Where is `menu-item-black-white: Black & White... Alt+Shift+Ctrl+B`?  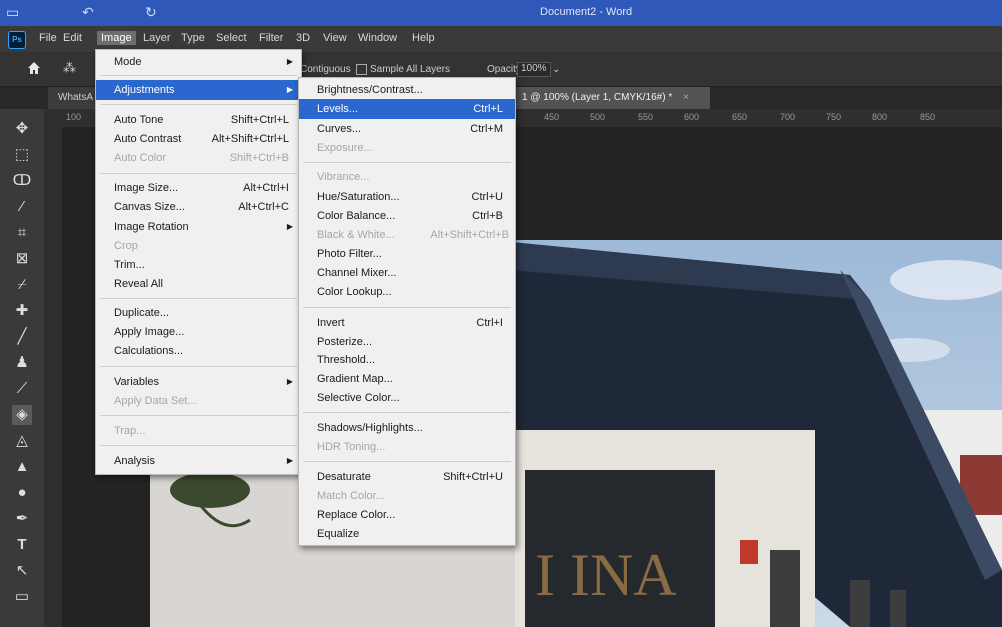
menu-item-black-white: Black & White... Alt+Shift+Ctrl+B is located at coordinates (407, 235).